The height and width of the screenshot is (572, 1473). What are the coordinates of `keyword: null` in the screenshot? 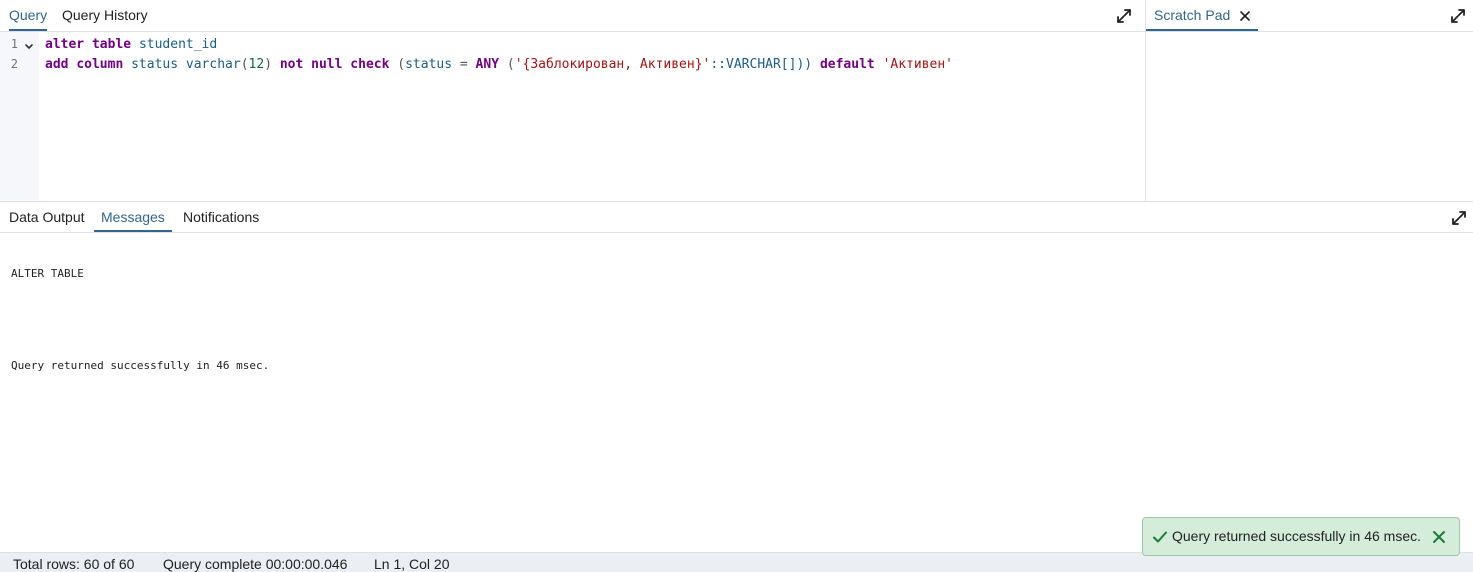 It's located at (327, 64).